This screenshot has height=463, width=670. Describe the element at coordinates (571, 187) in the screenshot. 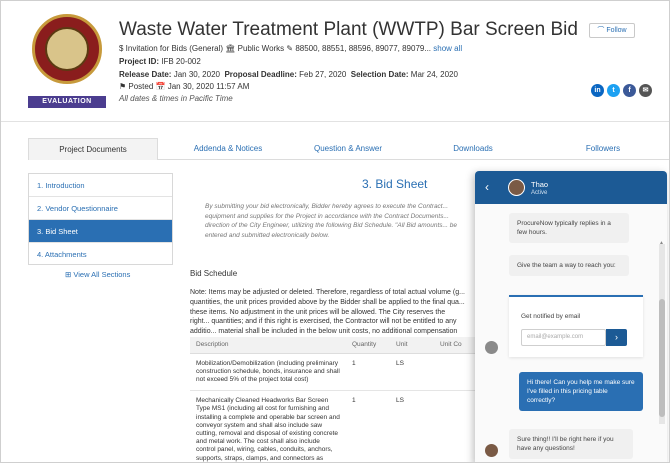

I see `chat-header: ‹ Thao Active` at that location.